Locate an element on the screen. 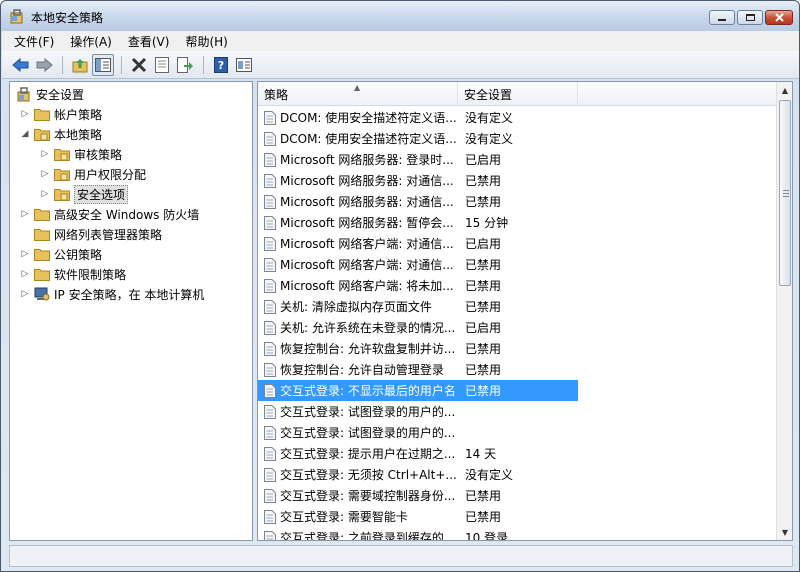 This screenshot has width=800, height=572. tree-item-audit-policy: ▷ 审核策略 is located at coordinates (81, 154).